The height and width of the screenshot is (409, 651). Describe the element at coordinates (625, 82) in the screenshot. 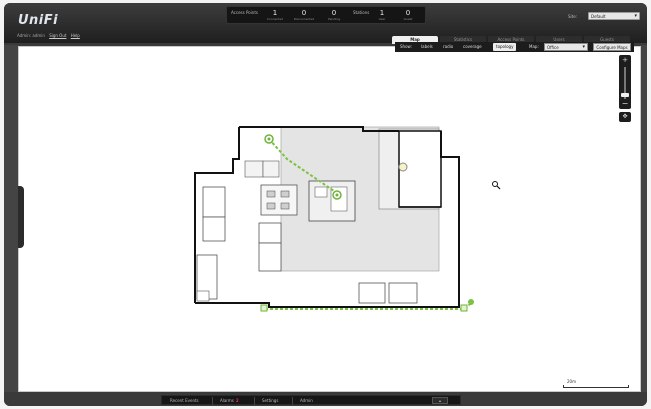

I see `zoom-control: + −` at that location.